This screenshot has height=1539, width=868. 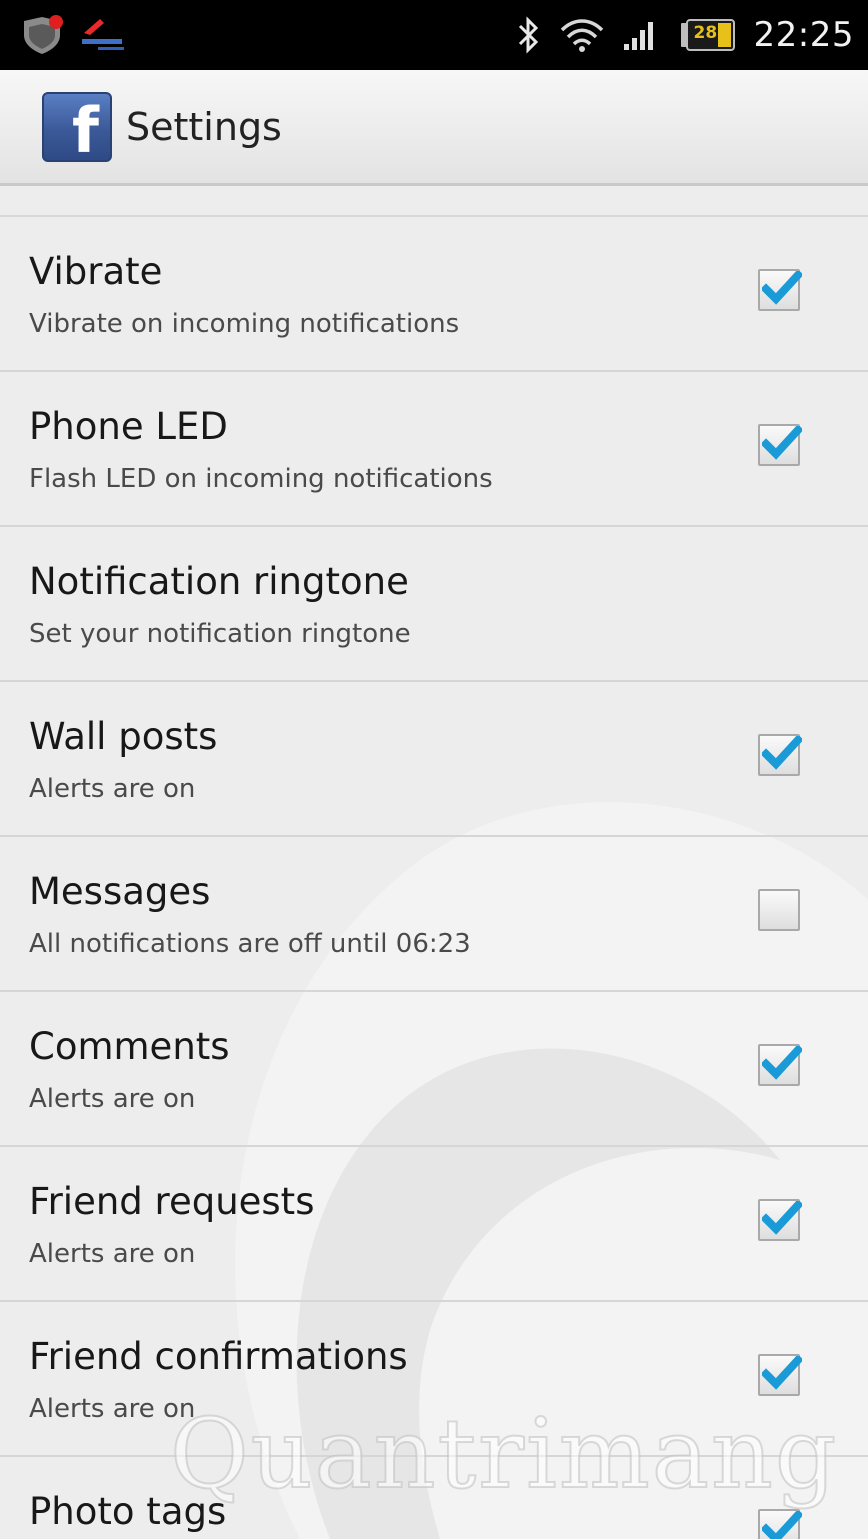 What do you see at coordinates (779, 910) in the screenshot?
I see `messages-checkbox` at bounding box center [779, 910].